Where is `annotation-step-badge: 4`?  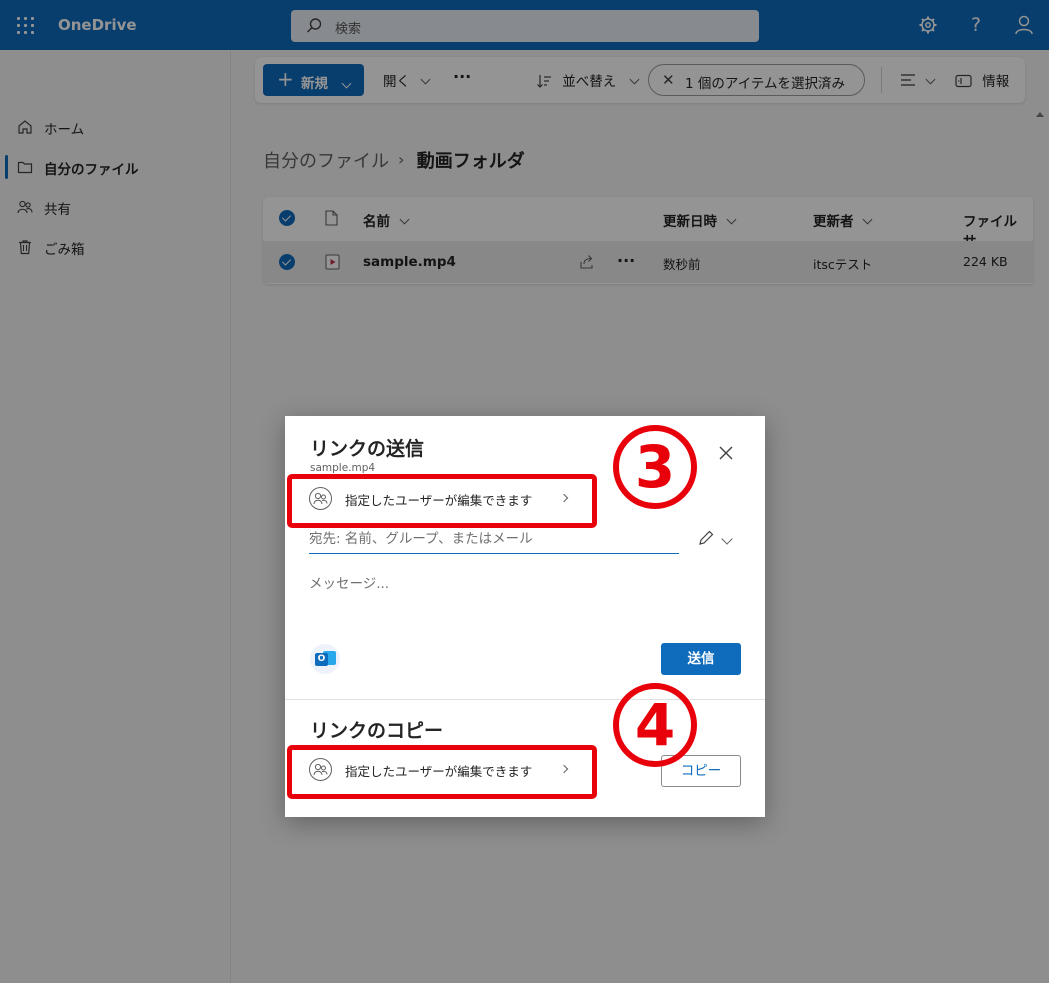
annotation-step-badge: 4 is located at coordinates (655, 725).